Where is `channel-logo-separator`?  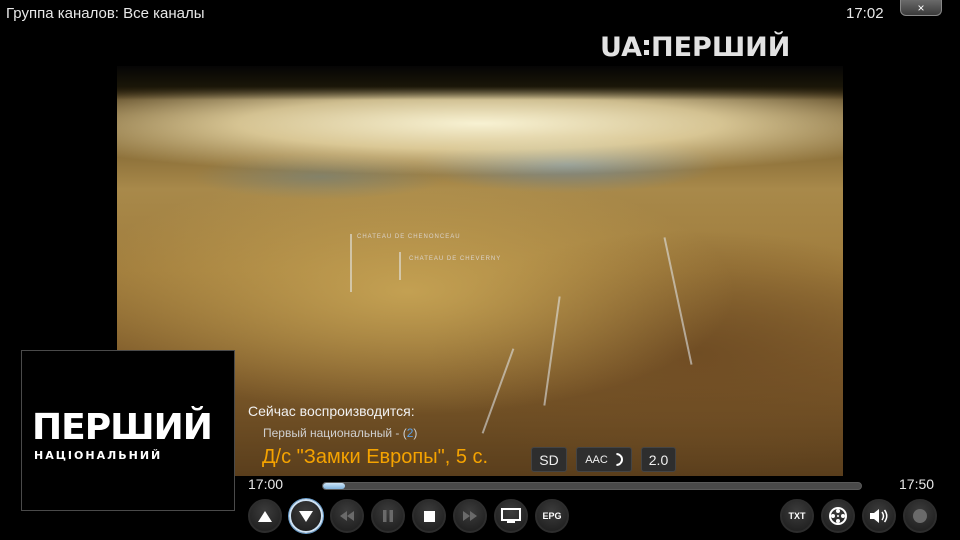 channel-logo-separator is located at coordinates (646, 47).